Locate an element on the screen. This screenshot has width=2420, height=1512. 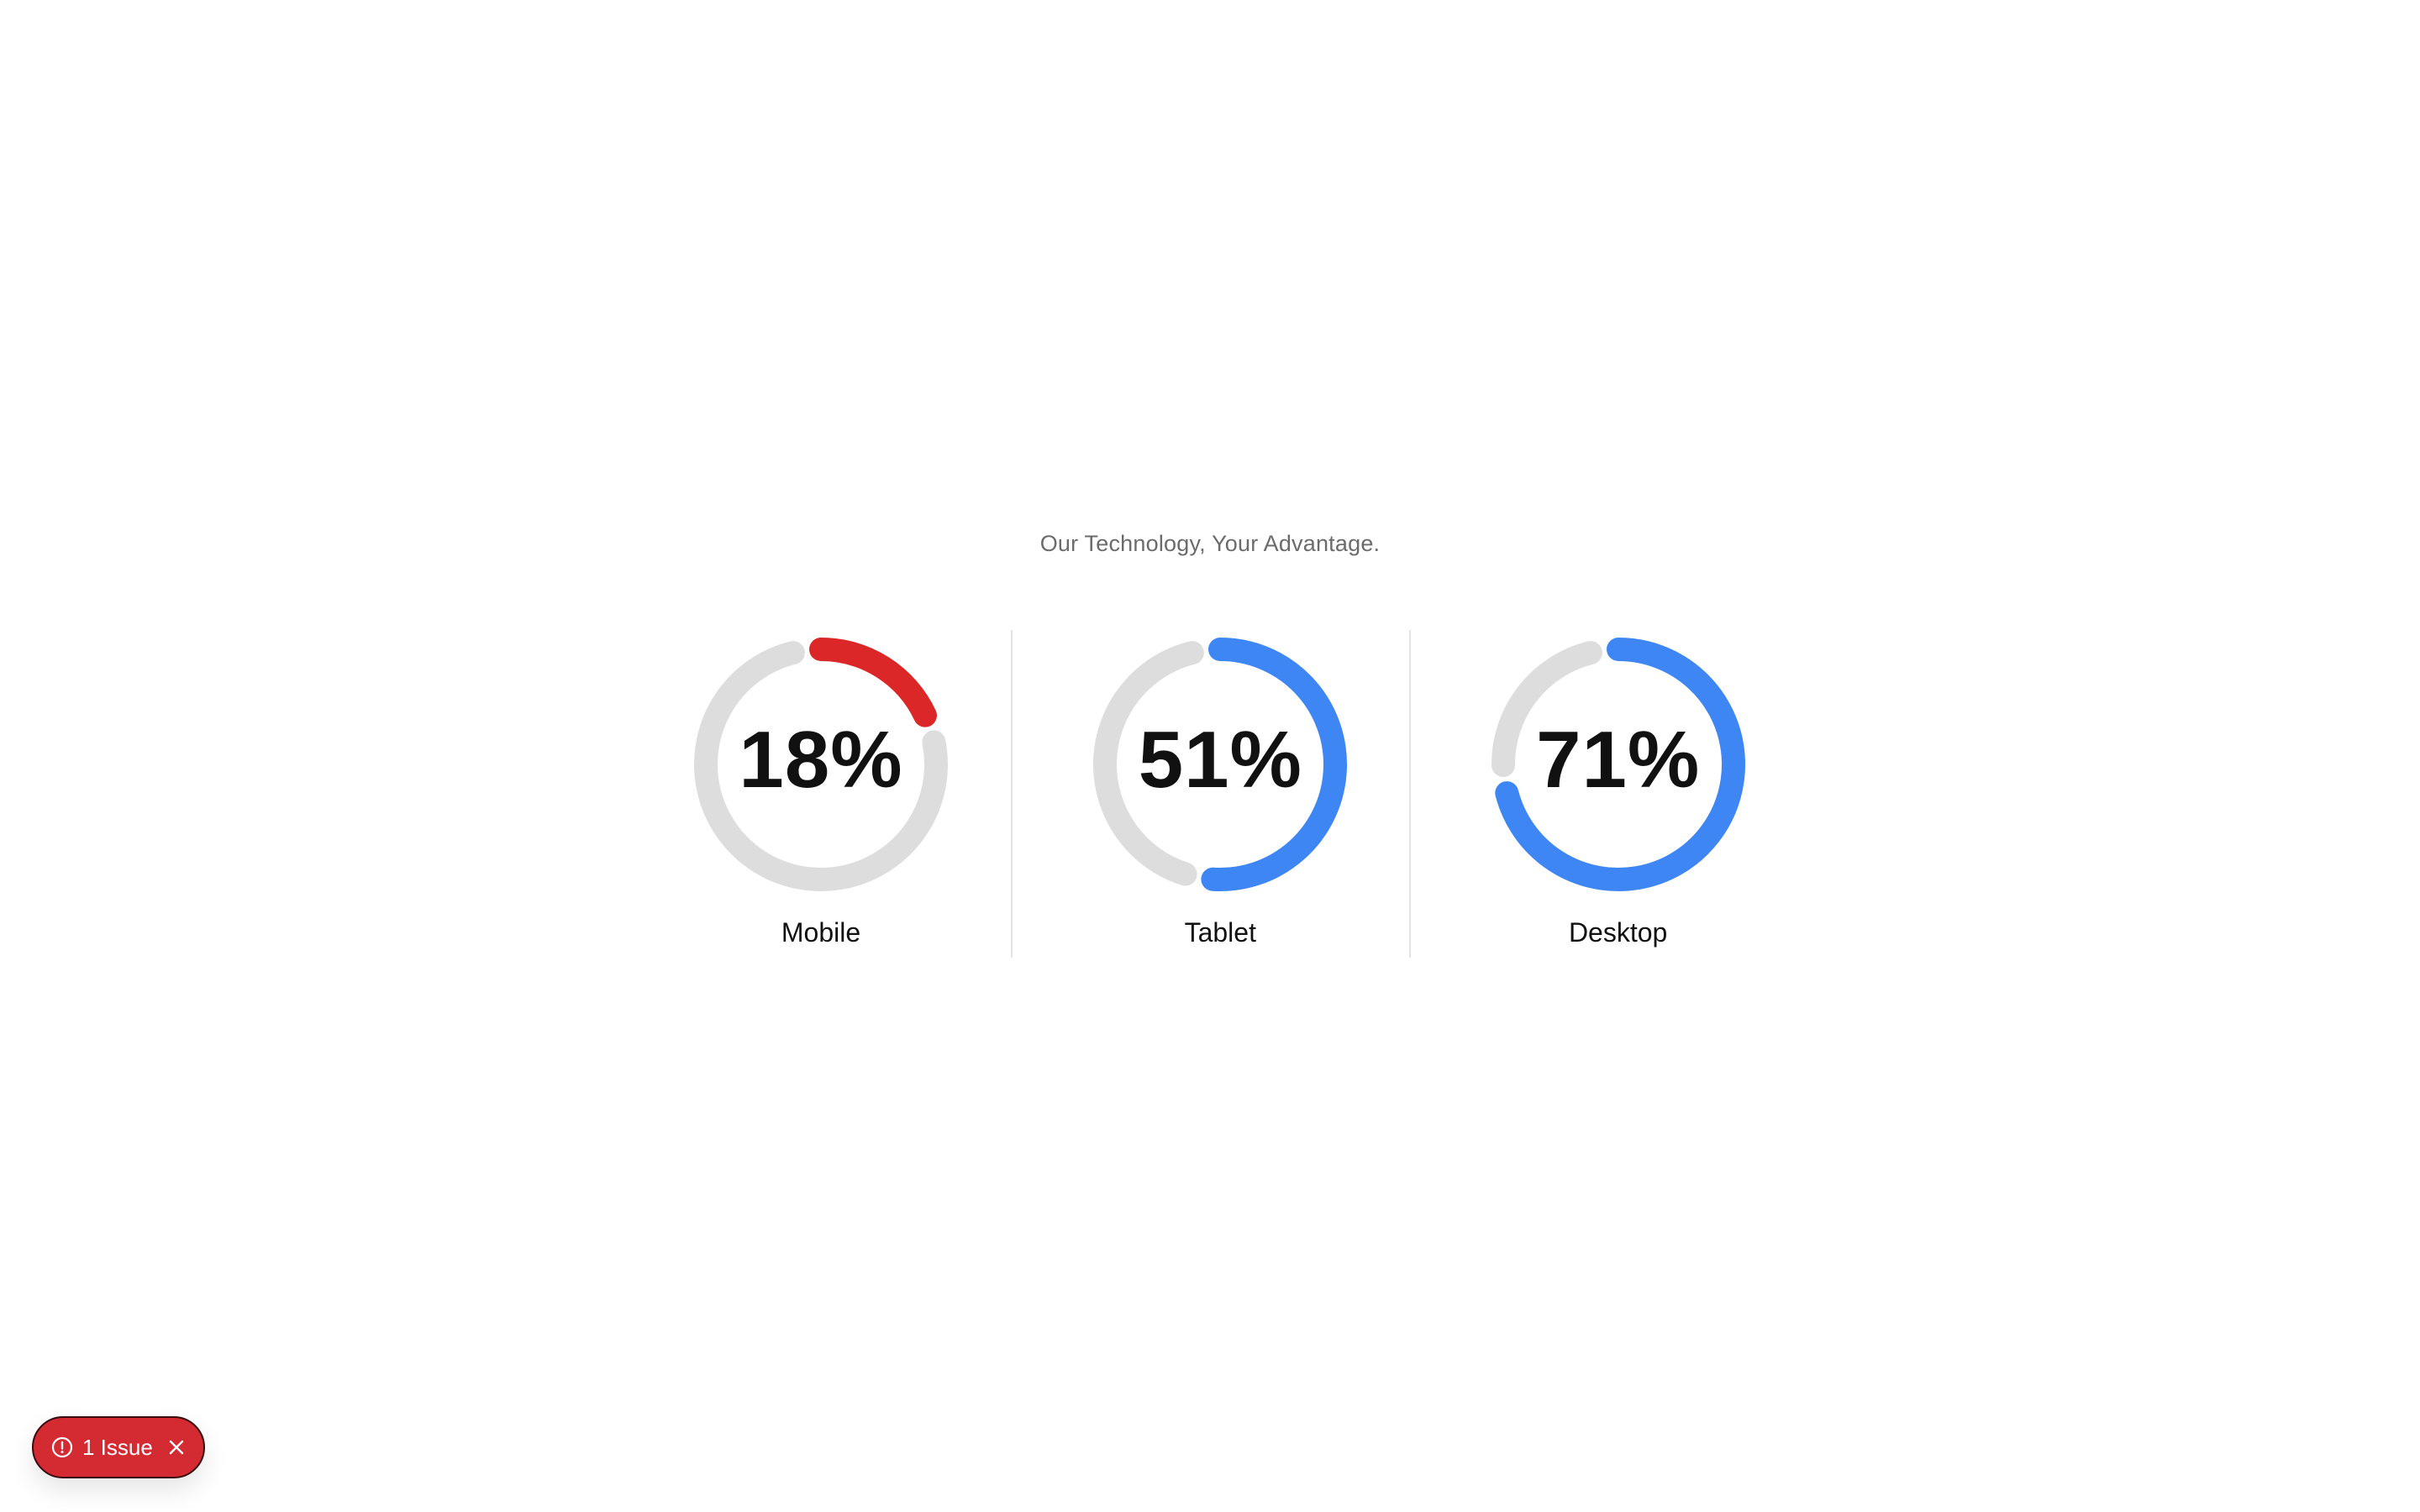
gauge-tablet: 51% Tablet is located at coordinates (1209, 794).